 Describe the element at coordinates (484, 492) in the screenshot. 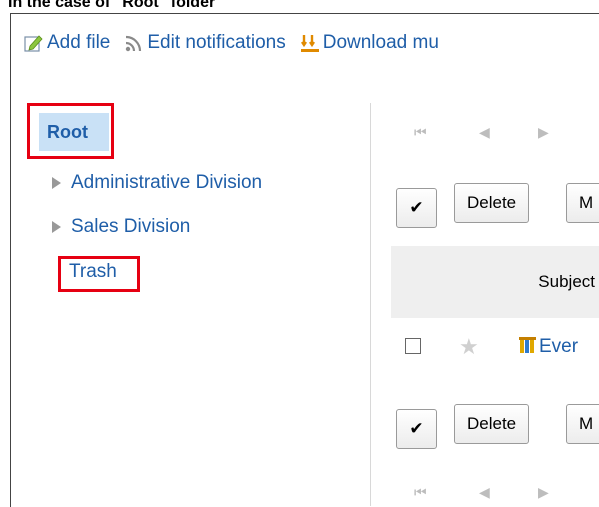

I see `prev-page-icon-bottom: ◀` at that location.